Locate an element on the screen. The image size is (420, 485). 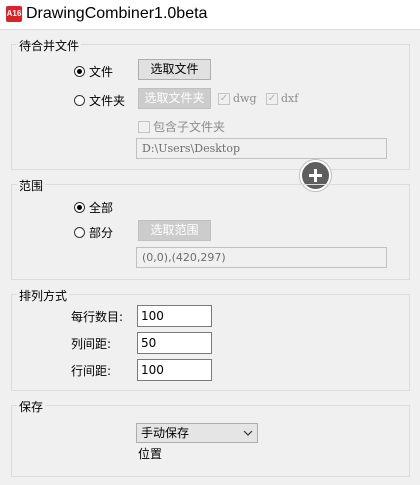
column-spacing-input: 50 is located at coordinates (174, 343).